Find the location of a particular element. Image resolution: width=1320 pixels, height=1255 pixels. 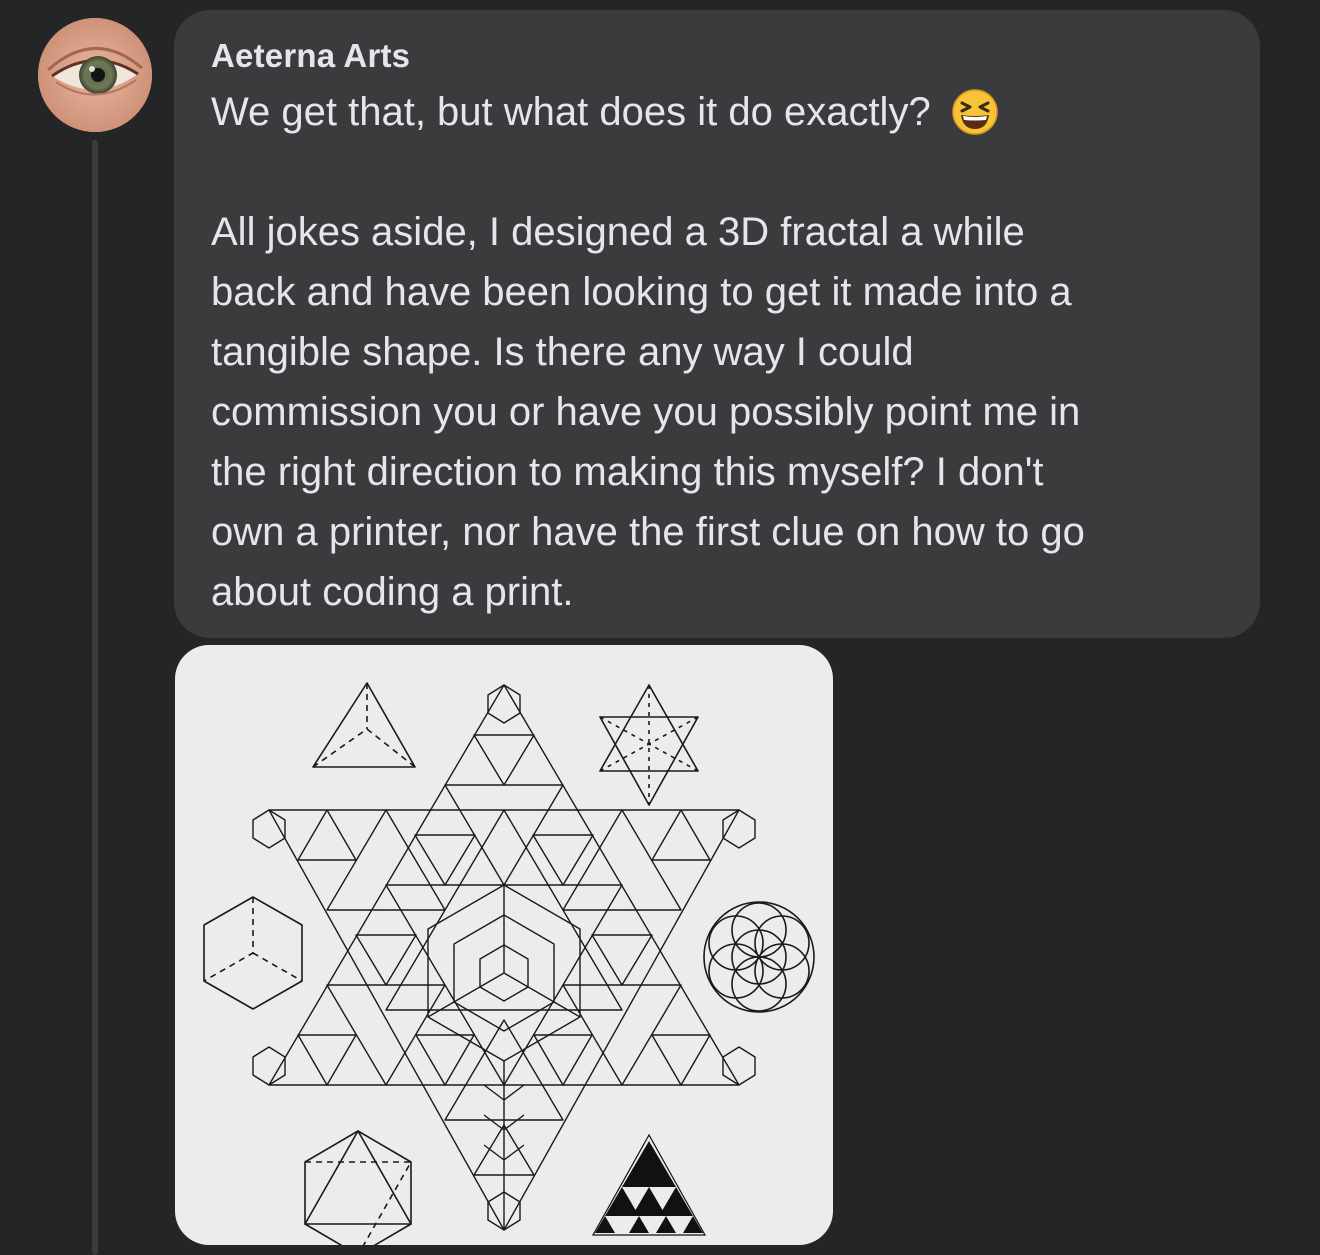

star-tetrahedron-drawing is located at coordinates (649, 745).